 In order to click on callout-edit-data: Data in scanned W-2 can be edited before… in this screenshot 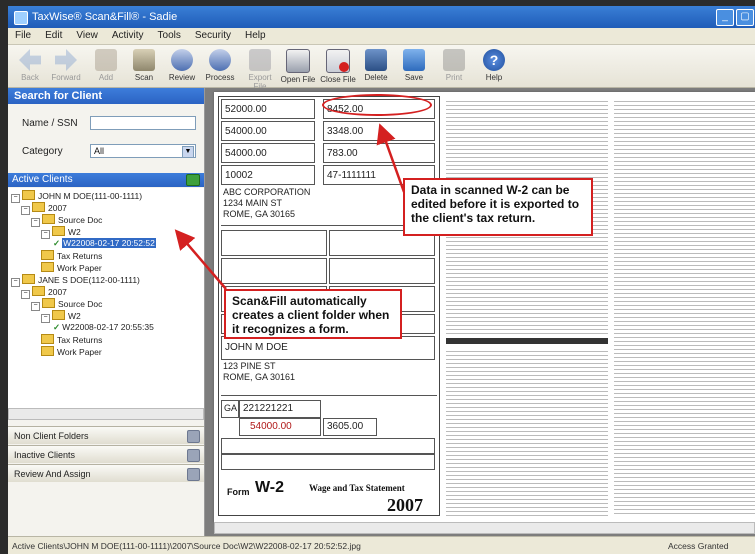, I will do `click(498, 207)`.